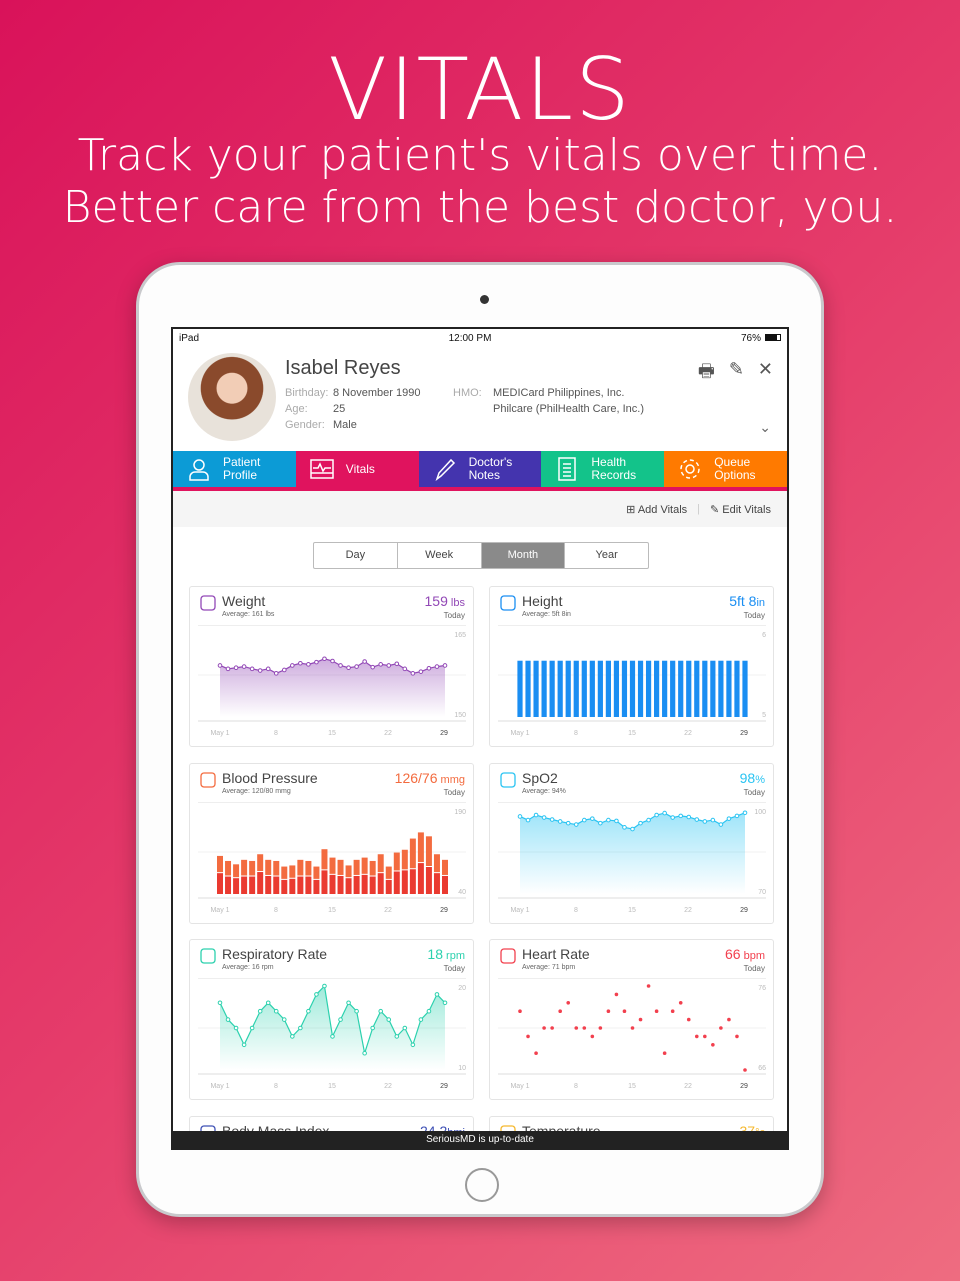  What do you see at coordinates (523, 555) in the screenshot?
I see `period-month: Month` at bounding box center [523, 555].